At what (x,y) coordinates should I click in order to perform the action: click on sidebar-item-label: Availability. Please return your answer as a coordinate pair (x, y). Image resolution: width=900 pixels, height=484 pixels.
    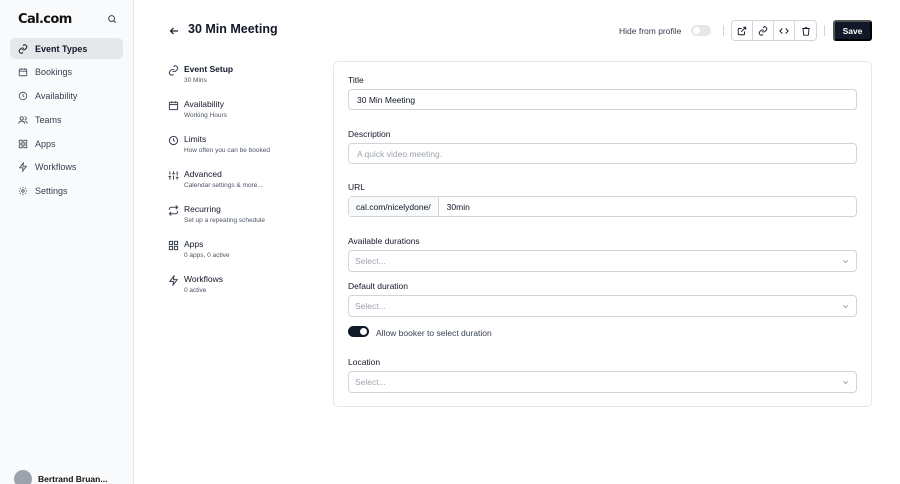
    Looking at the image, I should click on (56, 96).